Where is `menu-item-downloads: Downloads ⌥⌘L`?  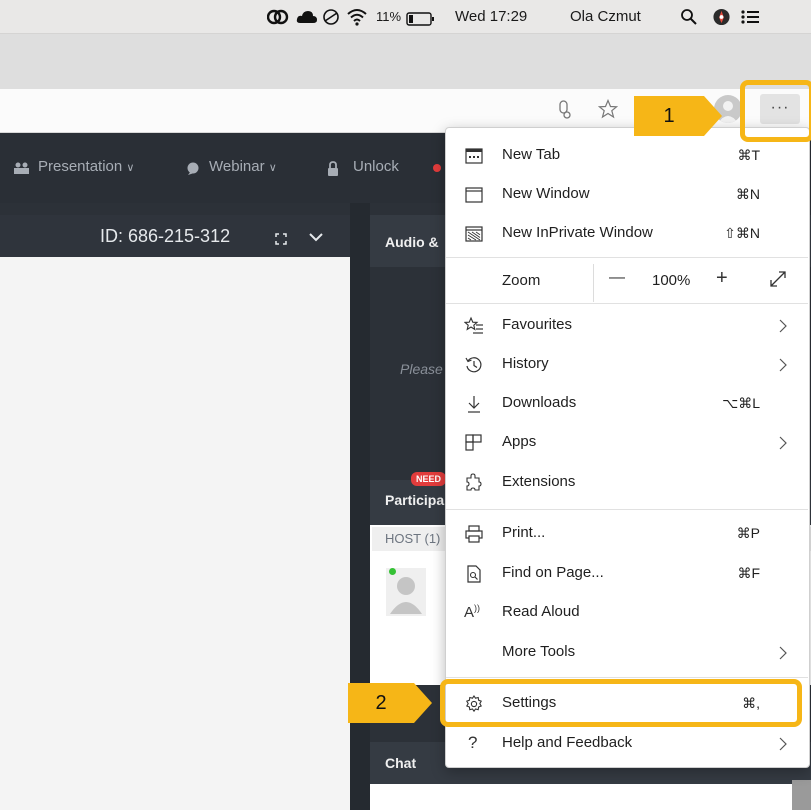
menu-item-downloads: Downloads ⌥⌘L is located at coordinates (627, 403).